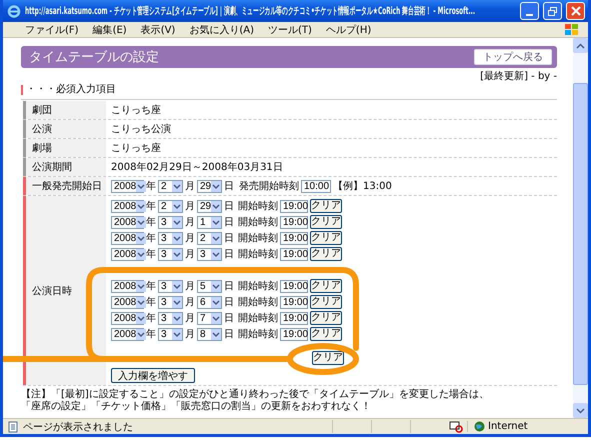 This screenshot has width=591, height=445. What do you see at coordinates (14, 11) in the screenshot?
I see `browser-logo-icon` at bounding box center [14, 11].